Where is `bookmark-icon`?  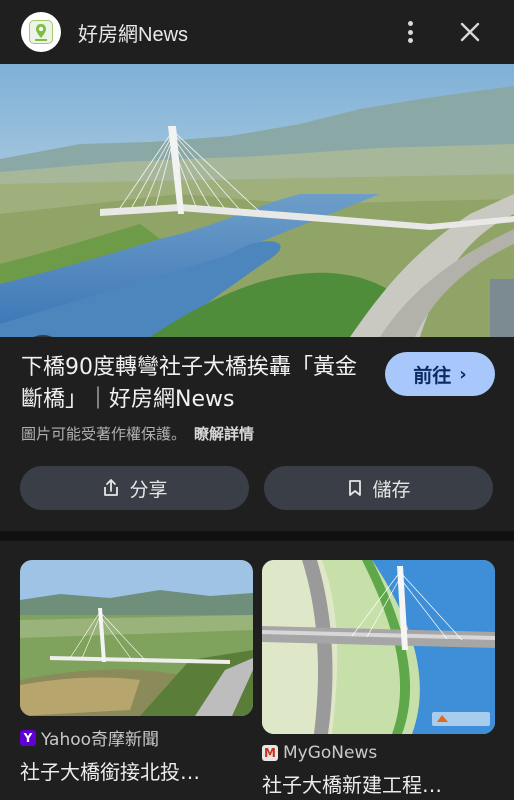 bookmark-icon is located at coordinates (355, 488).